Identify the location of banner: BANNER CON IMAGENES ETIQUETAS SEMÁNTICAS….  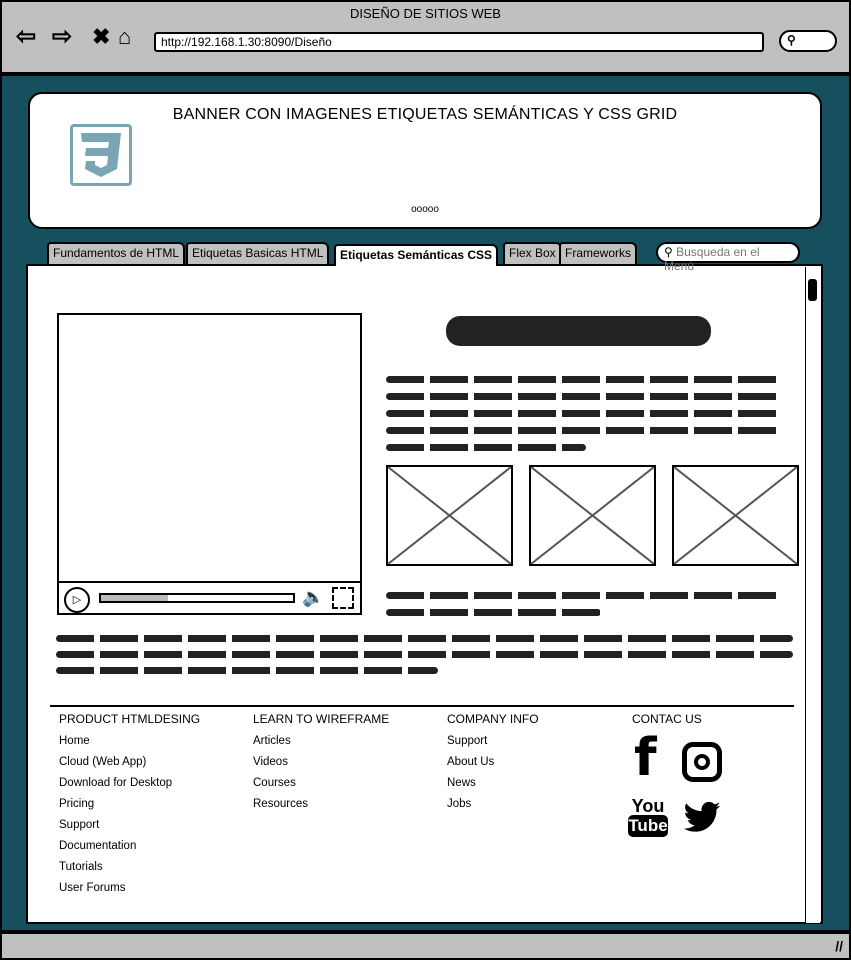
(425, 160).